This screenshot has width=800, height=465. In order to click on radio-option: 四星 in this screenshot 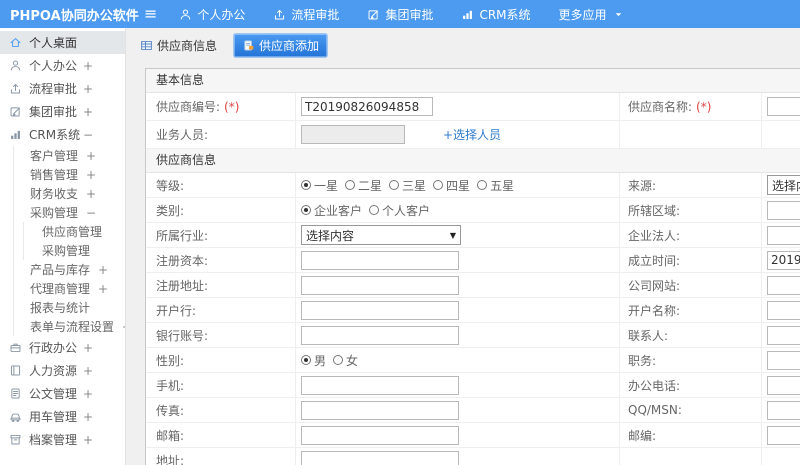, I will do `click(451, 185)`.